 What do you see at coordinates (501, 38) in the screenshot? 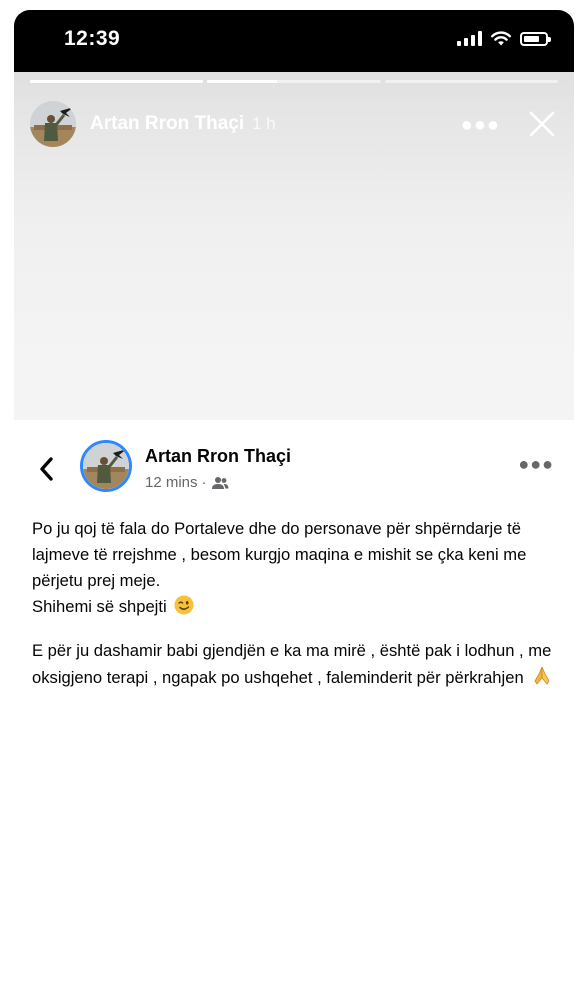
I see `wifi-icon` at bounding box center [501, 38].